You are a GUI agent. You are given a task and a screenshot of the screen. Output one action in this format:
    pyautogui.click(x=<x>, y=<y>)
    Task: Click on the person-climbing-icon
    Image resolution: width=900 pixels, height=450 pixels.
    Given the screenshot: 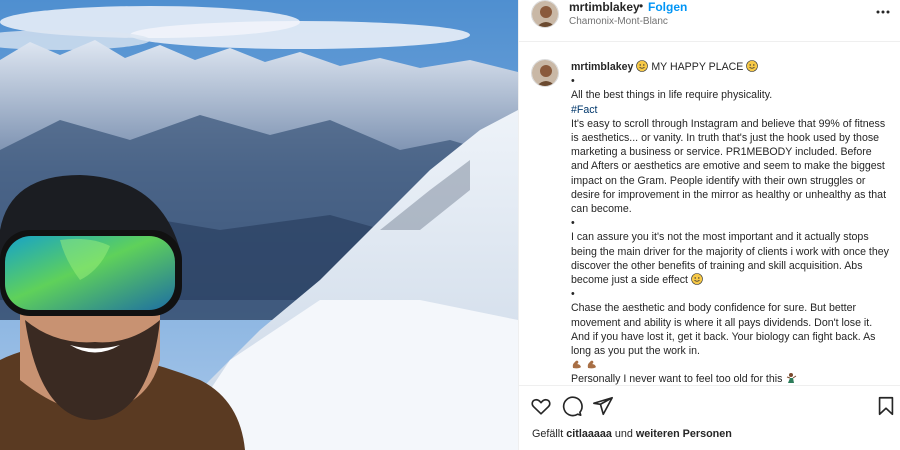 What is the action you would take?
    pyautogui.click(x=792, y=378)
    